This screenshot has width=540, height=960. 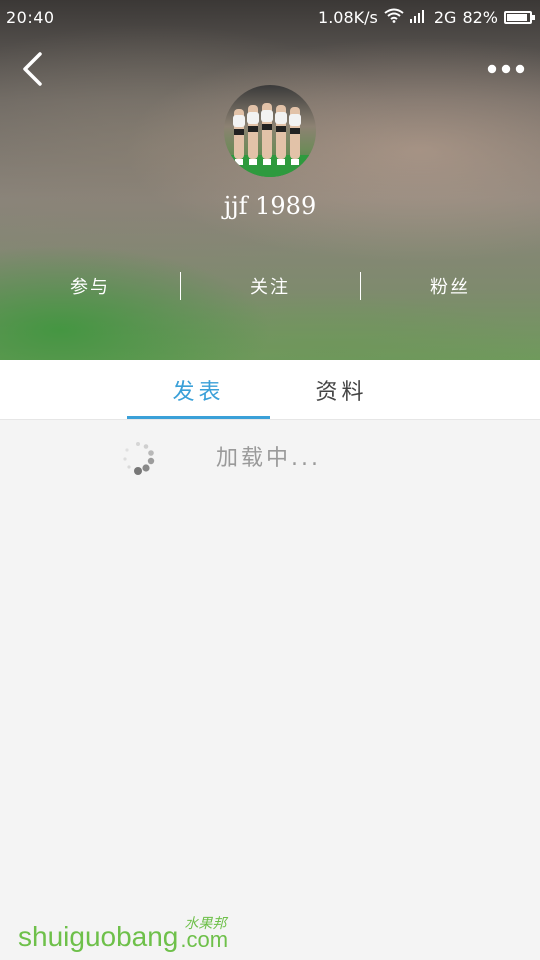 I want to click on signal-icon, so click(x=418, y=17).